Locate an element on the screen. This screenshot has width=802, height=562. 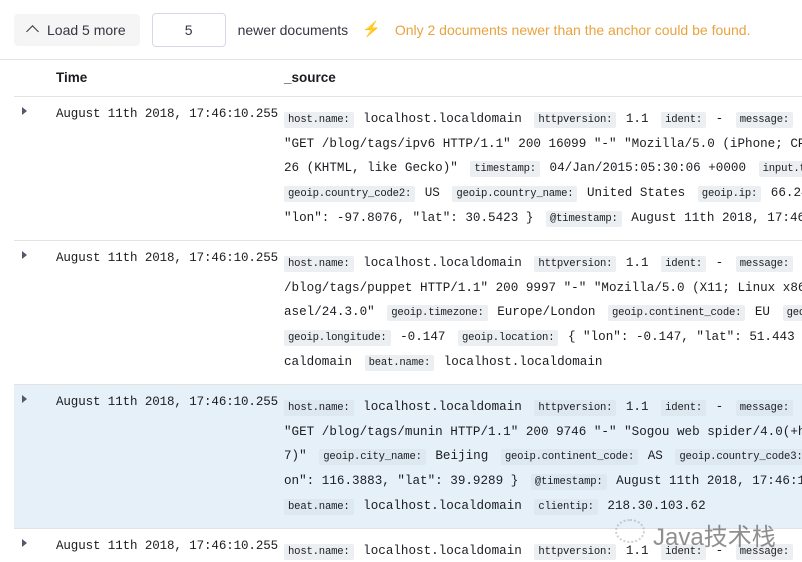
source-field-value: { "lon": -0.147, "lat": 51.443 } is located at coordinates (684, 337).